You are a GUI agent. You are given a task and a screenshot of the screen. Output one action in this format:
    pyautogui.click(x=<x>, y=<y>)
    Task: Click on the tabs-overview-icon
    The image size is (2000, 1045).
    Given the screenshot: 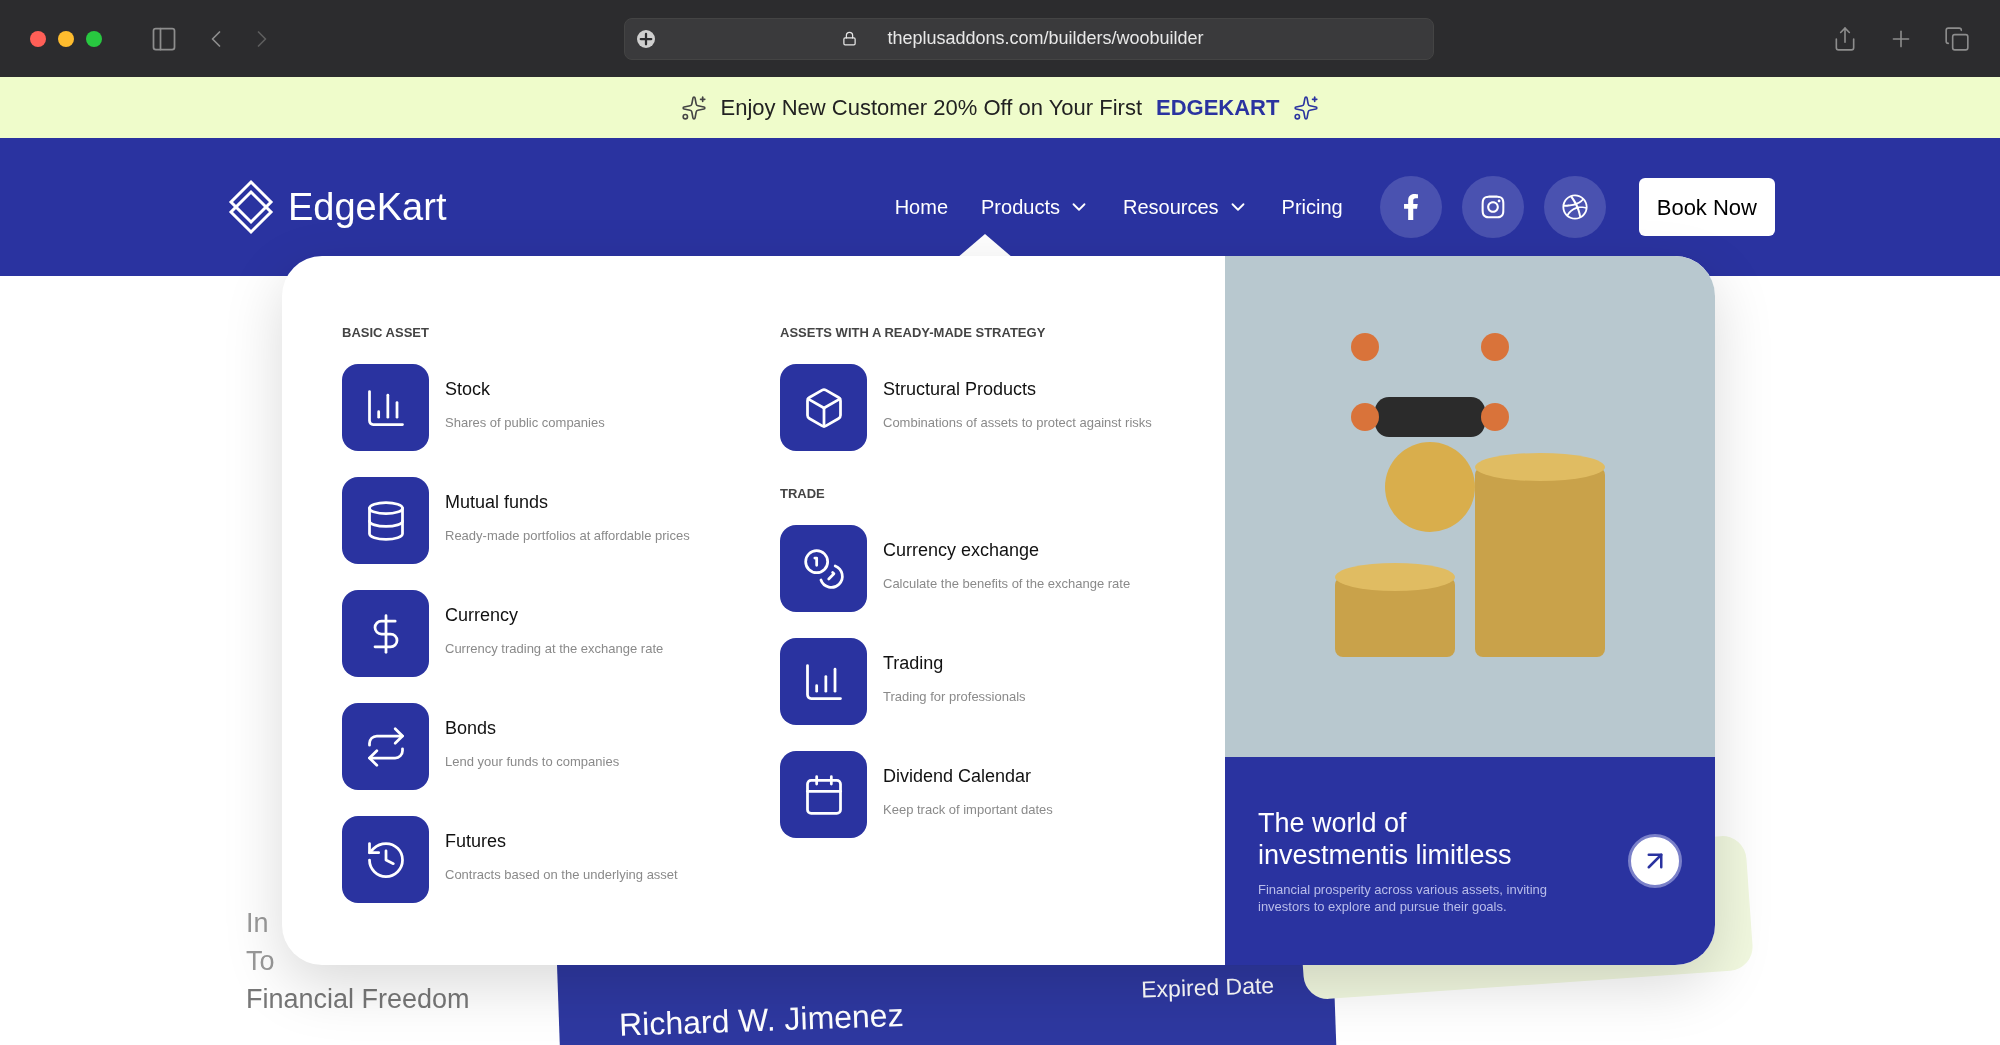 What is the action you would take?
    pyautogui.click(x=1957, y=38)
    